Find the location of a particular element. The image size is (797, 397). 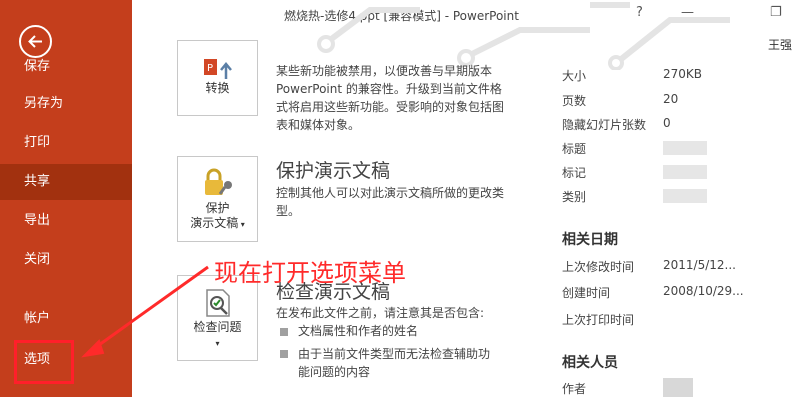

annotation-arrow-icon is located at coordinates (145, 311).